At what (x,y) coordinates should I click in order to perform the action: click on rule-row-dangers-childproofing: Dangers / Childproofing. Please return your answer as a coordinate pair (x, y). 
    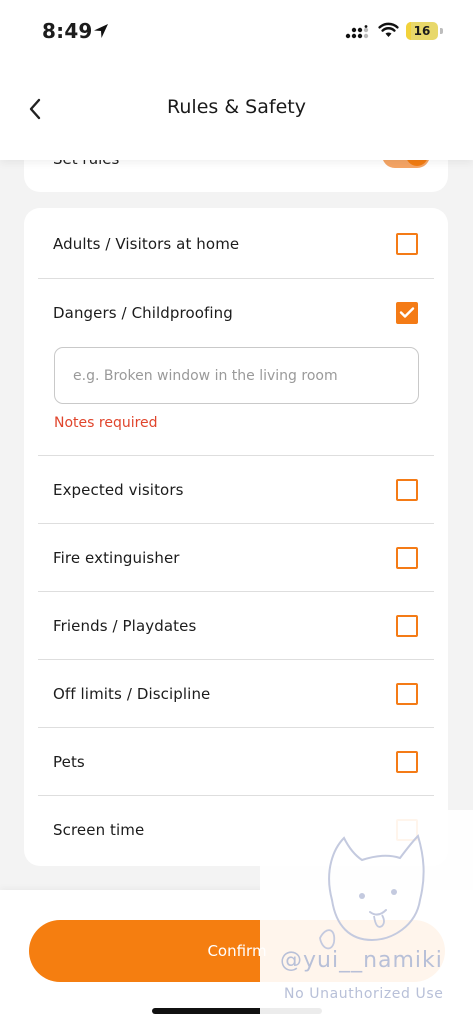
    Looking at the image, I should click on (236, 312).